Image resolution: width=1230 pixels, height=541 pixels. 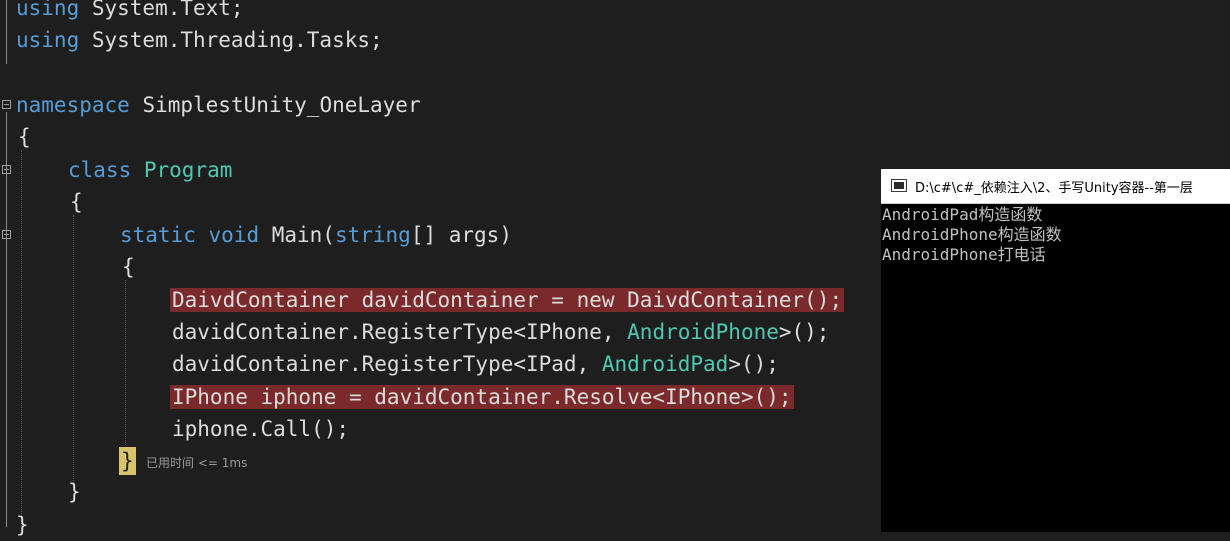 What do you see at coordinates (73, 105) in the screenshot?
I see `keyword-token: namespace` at bounding box center [73, 105].